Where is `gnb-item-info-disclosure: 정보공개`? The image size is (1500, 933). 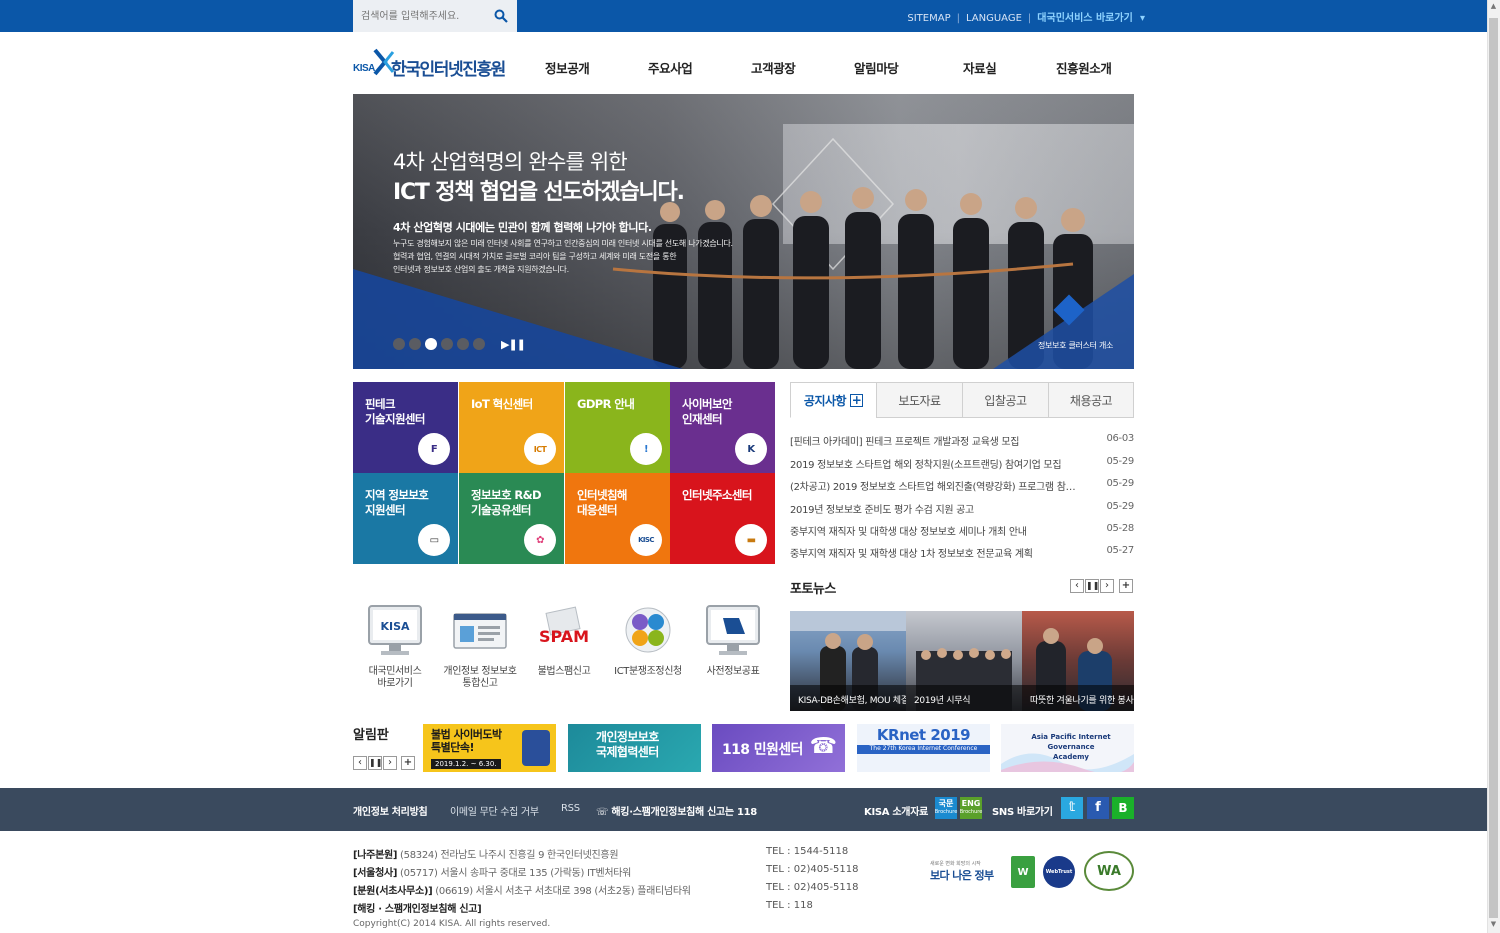 gnb-item-info-disclosure: 정보공개 is located at coordinates (567, 67).